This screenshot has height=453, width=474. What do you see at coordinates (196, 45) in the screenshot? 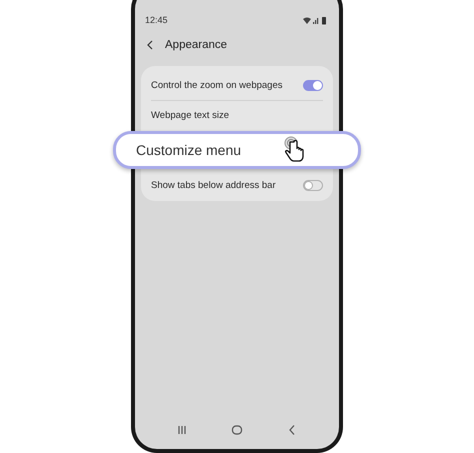
I see `page-title: Appearance` at bounding box center [196, 45].